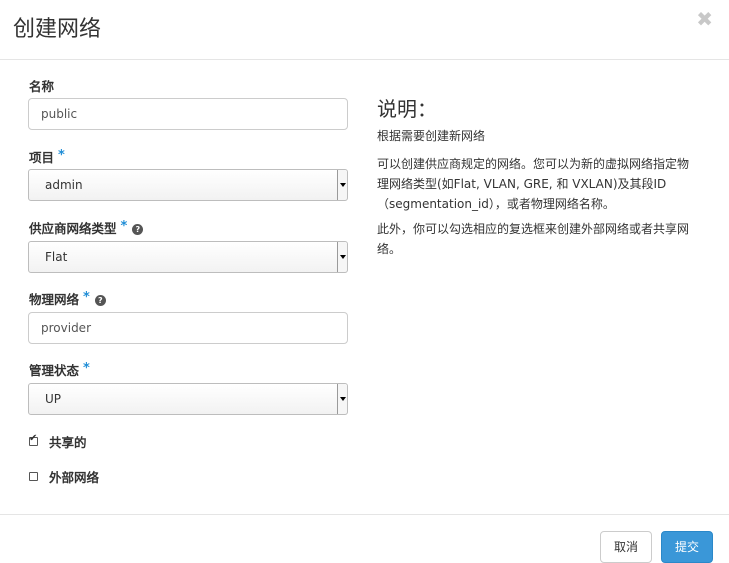 The height and width of the screenshot is (563, 729). Describe the element at coordinates (53, 399) in the screenshot. I see `admin-state-select-value: UP` at that location.